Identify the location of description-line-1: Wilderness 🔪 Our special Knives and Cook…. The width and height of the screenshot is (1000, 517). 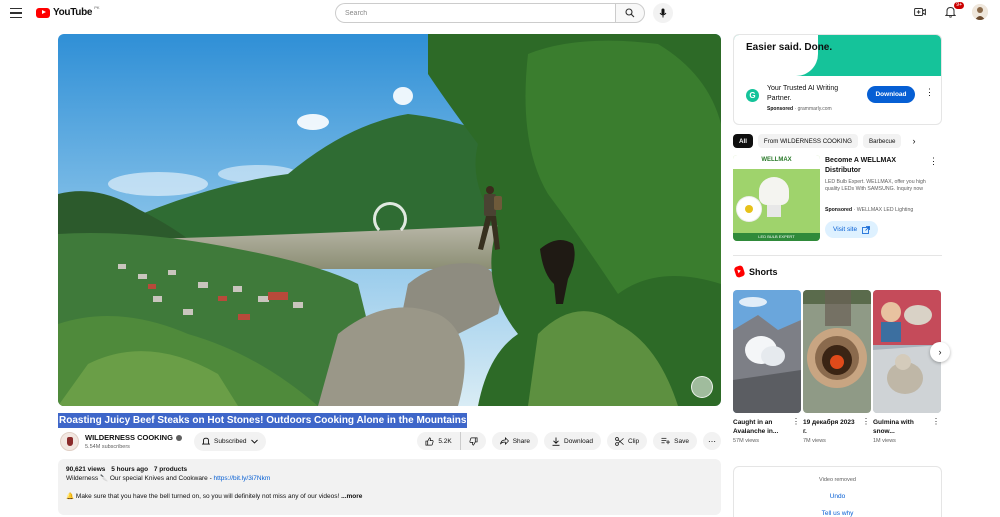
(389, 478).